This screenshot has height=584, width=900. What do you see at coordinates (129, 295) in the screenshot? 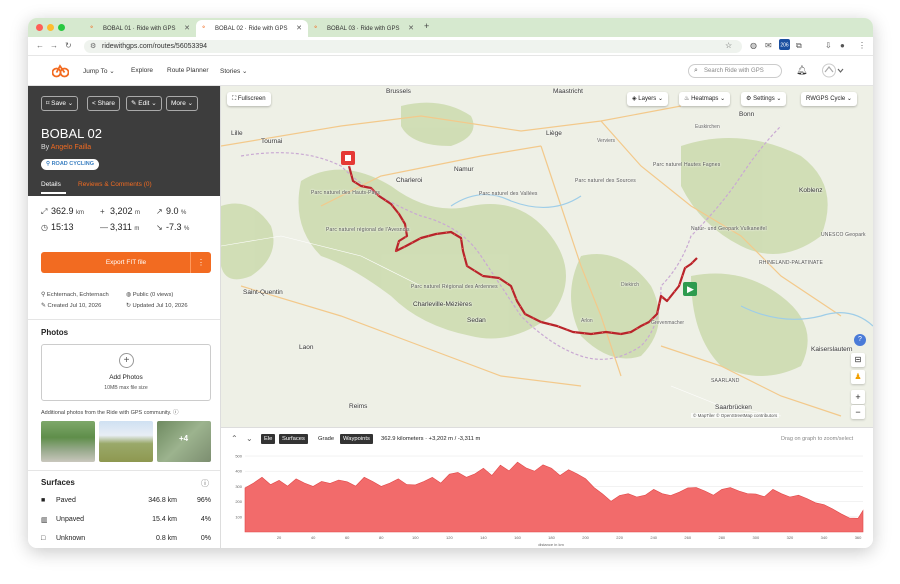
I see `globe-icon: ◍` at bounding box center [129, 295].